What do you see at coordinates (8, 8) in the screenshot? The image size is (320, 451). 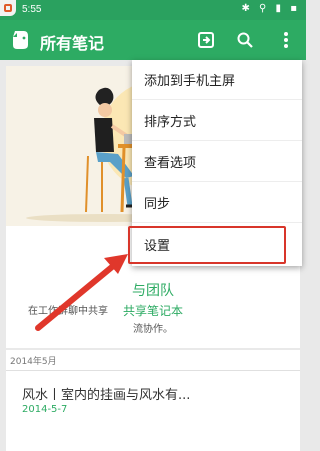 I see `recording-badge-icon` at bounding box center [8, 8].